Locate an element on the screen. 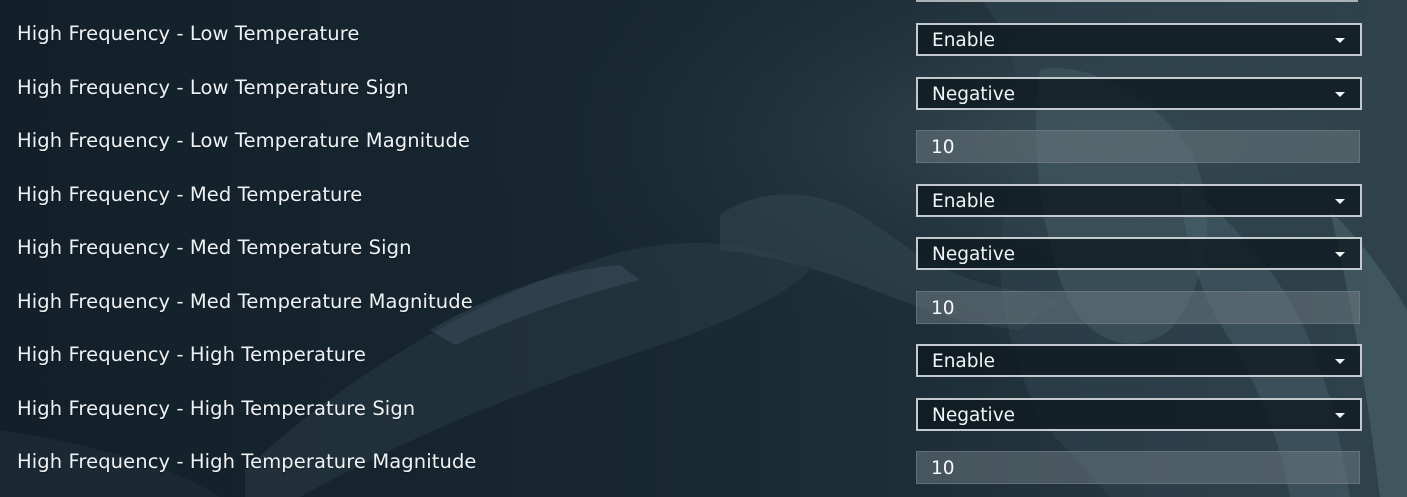 This screenshot has width=1407, height=497. hf-med-temperature-sign-dropdown: Negative is located at coordinates (1139, 253).